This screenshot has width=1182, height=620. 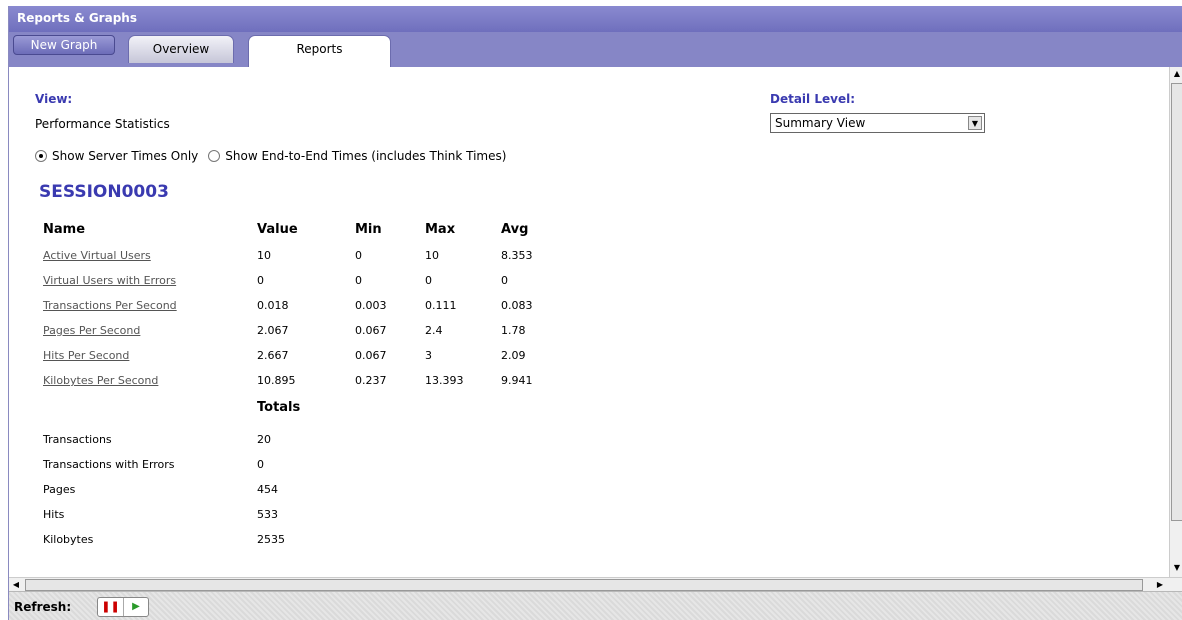 I want to click on pause-icon: ❚❚, so click(x=111, y=607).